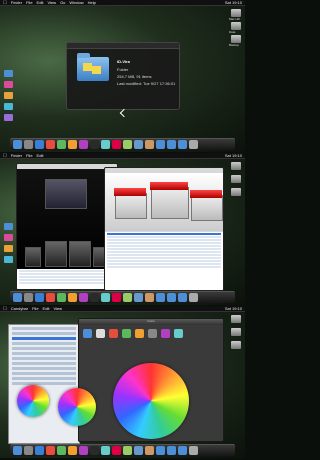 This screenshot has width=320, height=460. Describe the element at coordinates (164, 229) in the screenshot. I see `finder-window-list` at that location.